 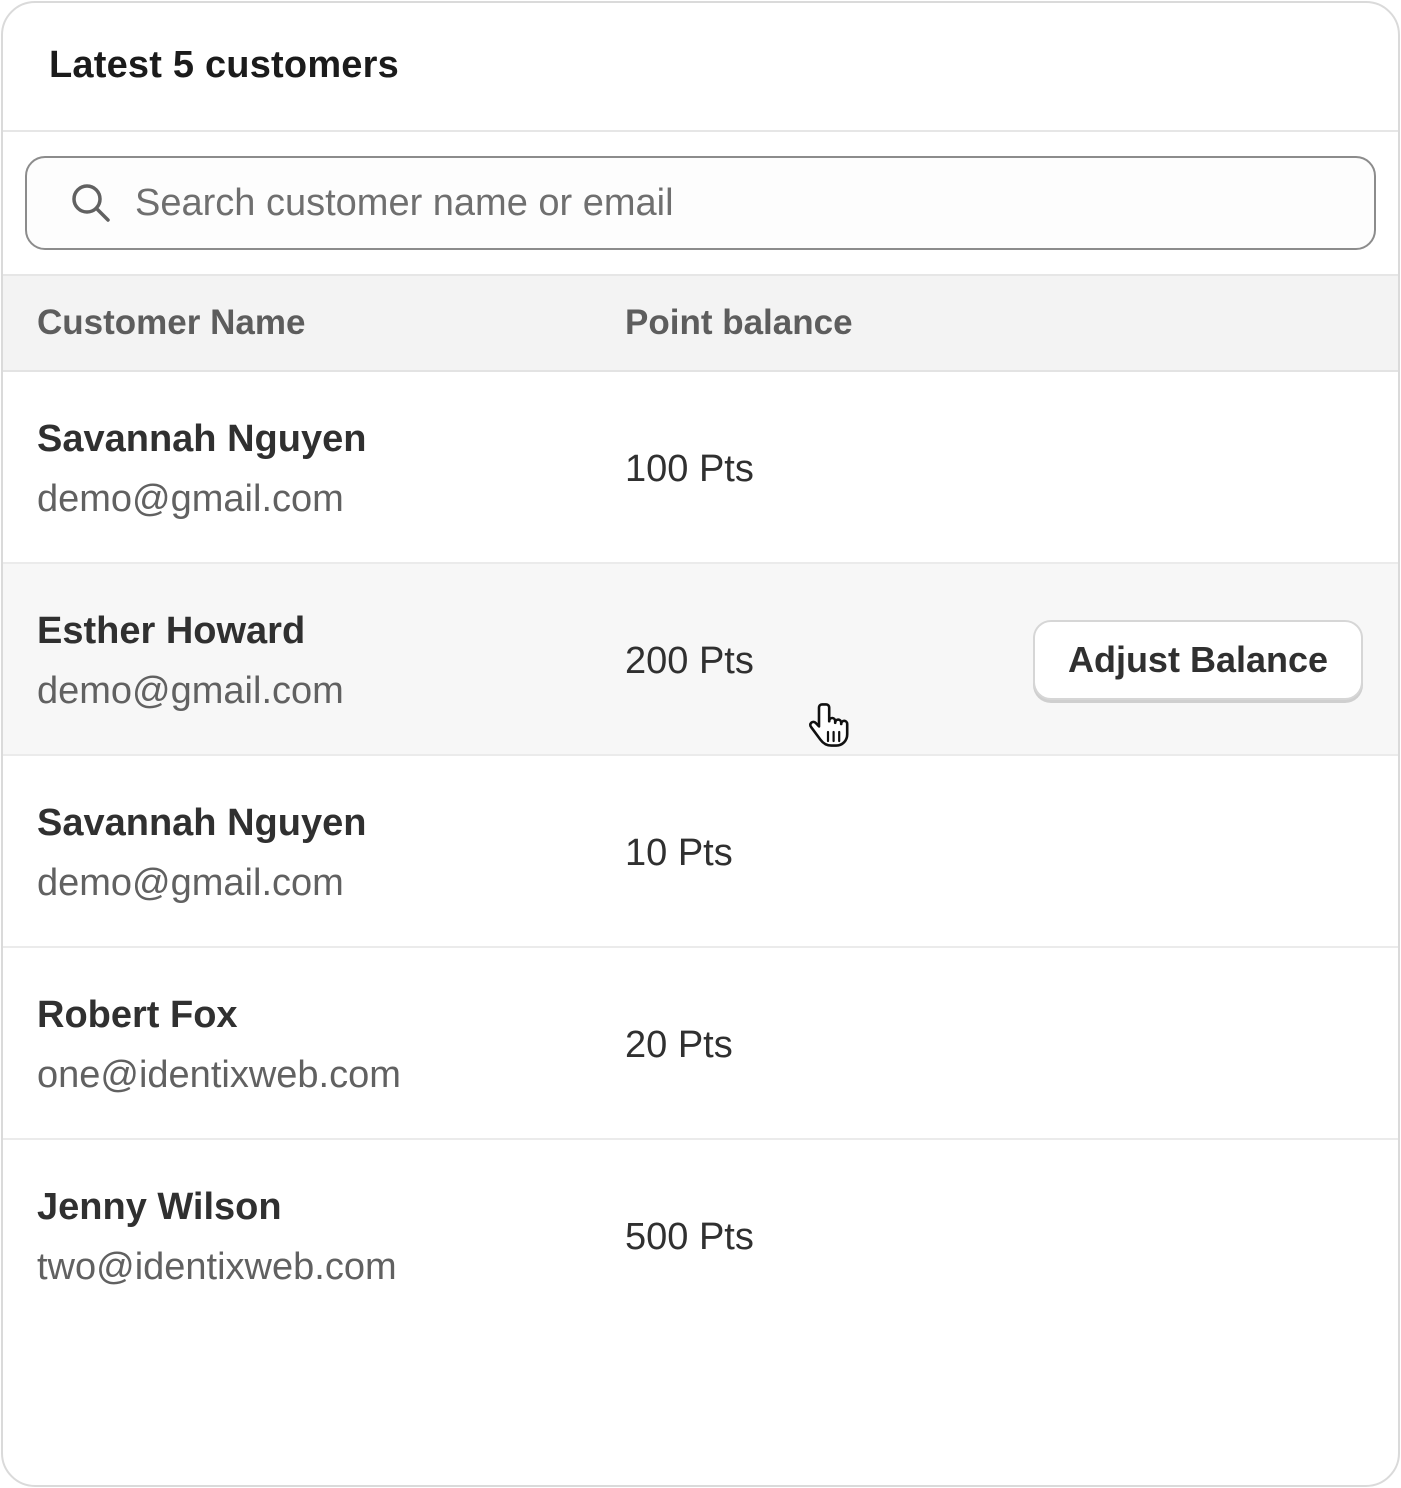 What do you see at coordinates (689, 661) in the screenshot?
I see `point-balance: 200 Pts` at bounding box center [689, 661].